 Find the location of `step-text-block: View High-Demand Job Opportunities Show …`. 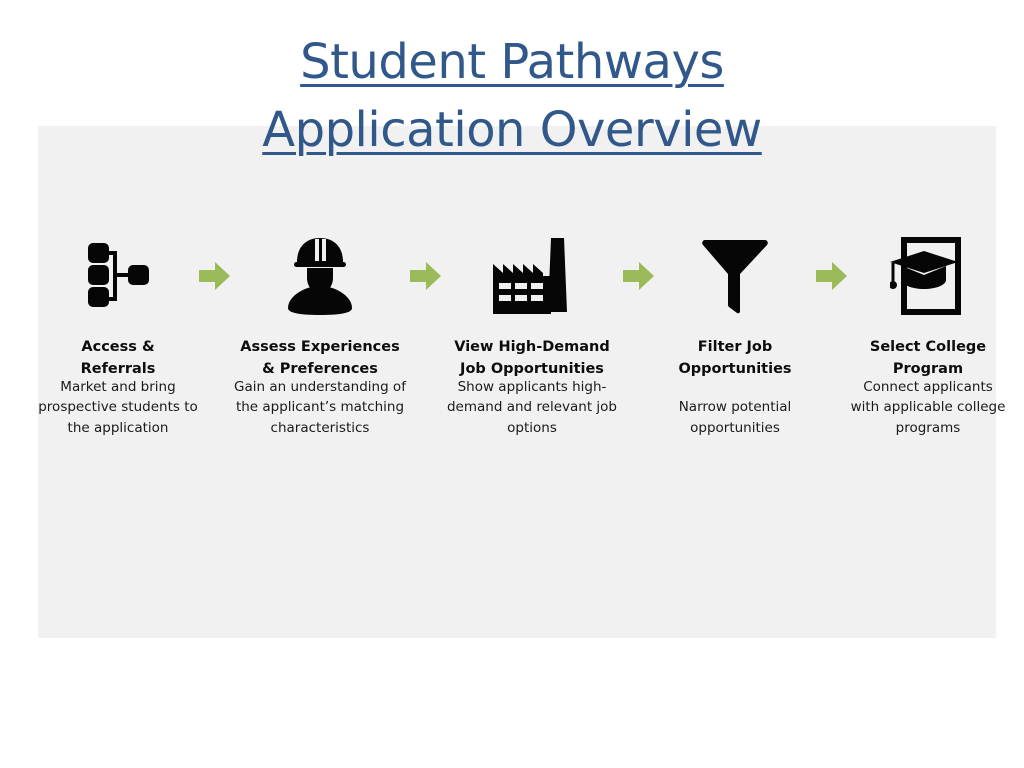

step-text-block: View High-Demand Job Opportunities Show … is located at coordinates (532, 379).